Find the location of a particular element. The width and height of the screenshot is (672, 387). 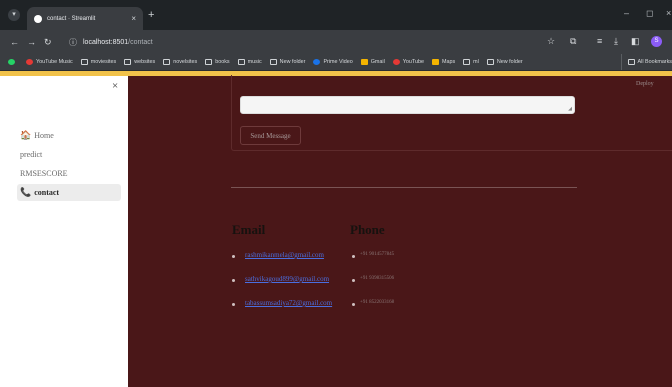

bookmark-label: YouTube is located at coordinates (413, 62).